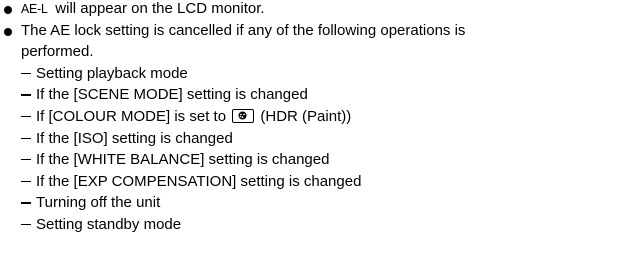 The image size is (619, 276). I want to click on bullet-text: will appear on the LCD monitor., so click(160, 8).